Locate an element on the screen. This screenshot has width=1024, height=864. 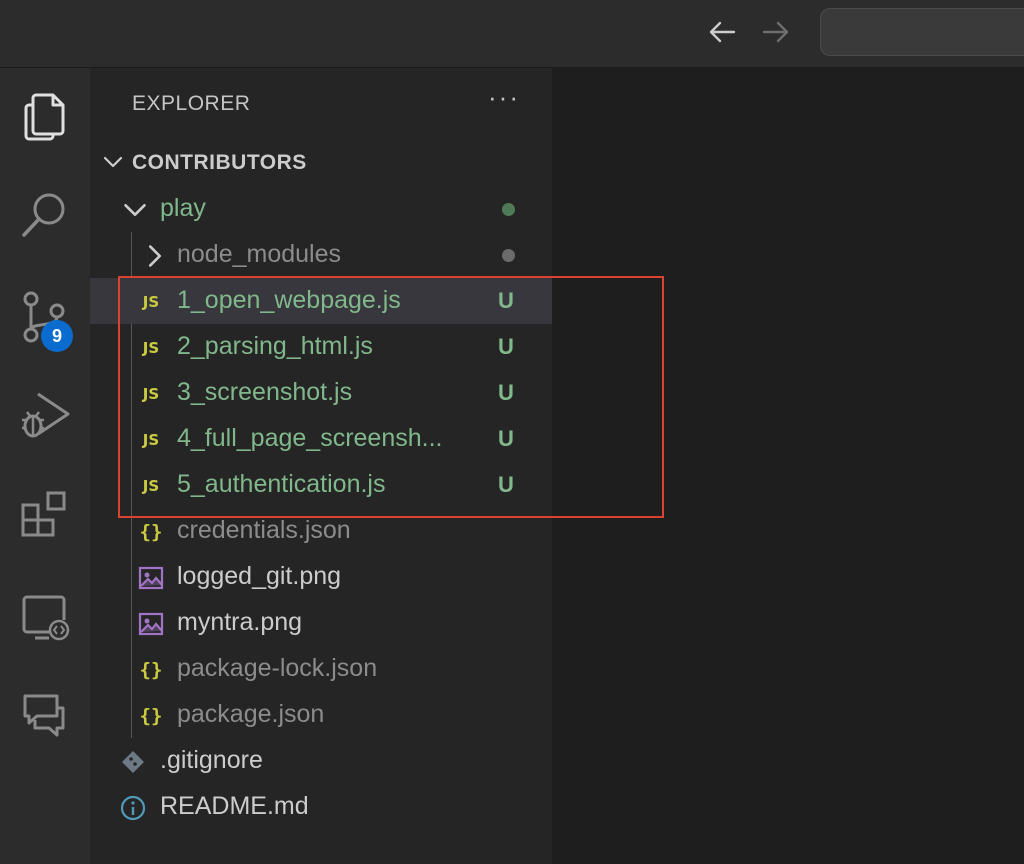
tree-item-label: credentials.json is located at coordinates (264, 530).